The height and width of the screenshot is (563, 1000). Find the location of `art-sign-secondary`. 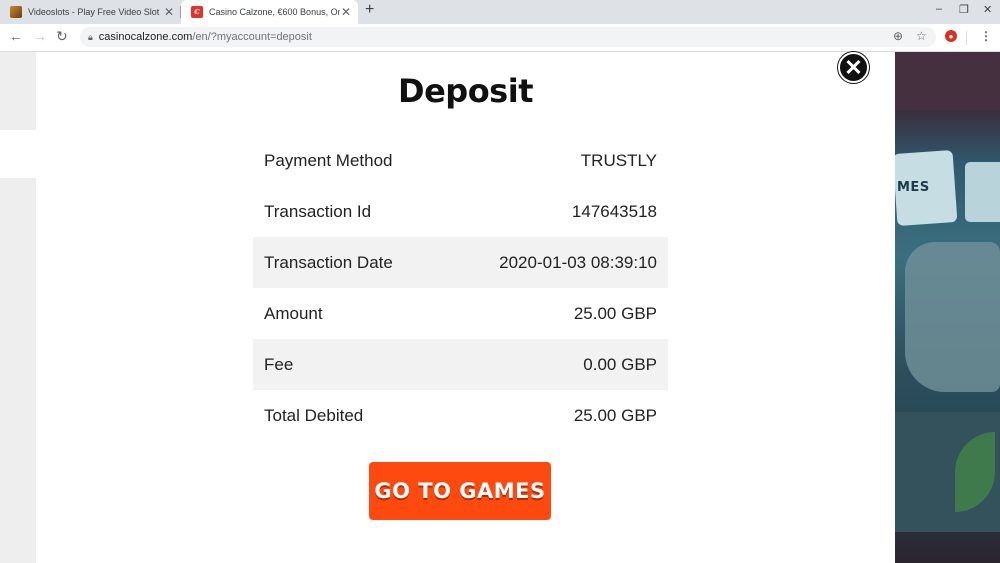

art-sign-secondary is located at coordinates (982, 192).